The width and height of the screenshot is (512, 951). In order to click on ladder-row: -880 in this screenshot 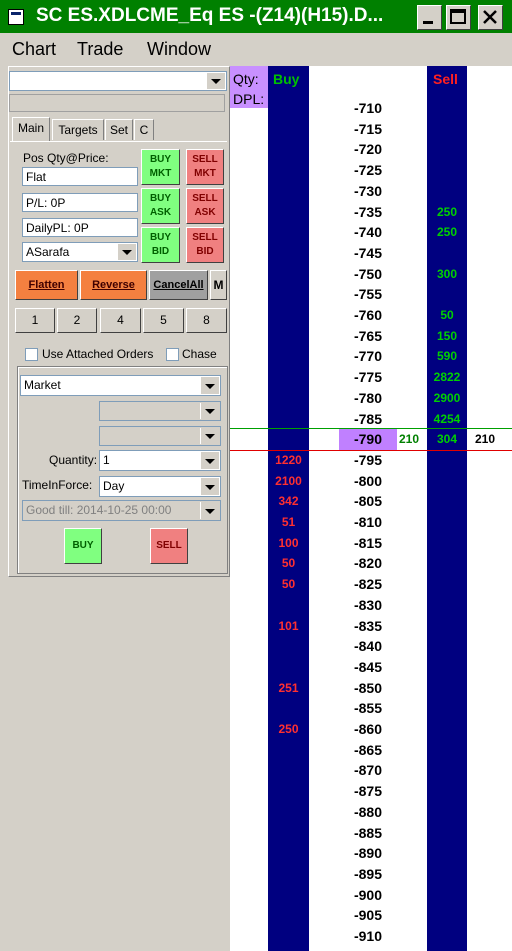, I will do `click(371, 812)`.